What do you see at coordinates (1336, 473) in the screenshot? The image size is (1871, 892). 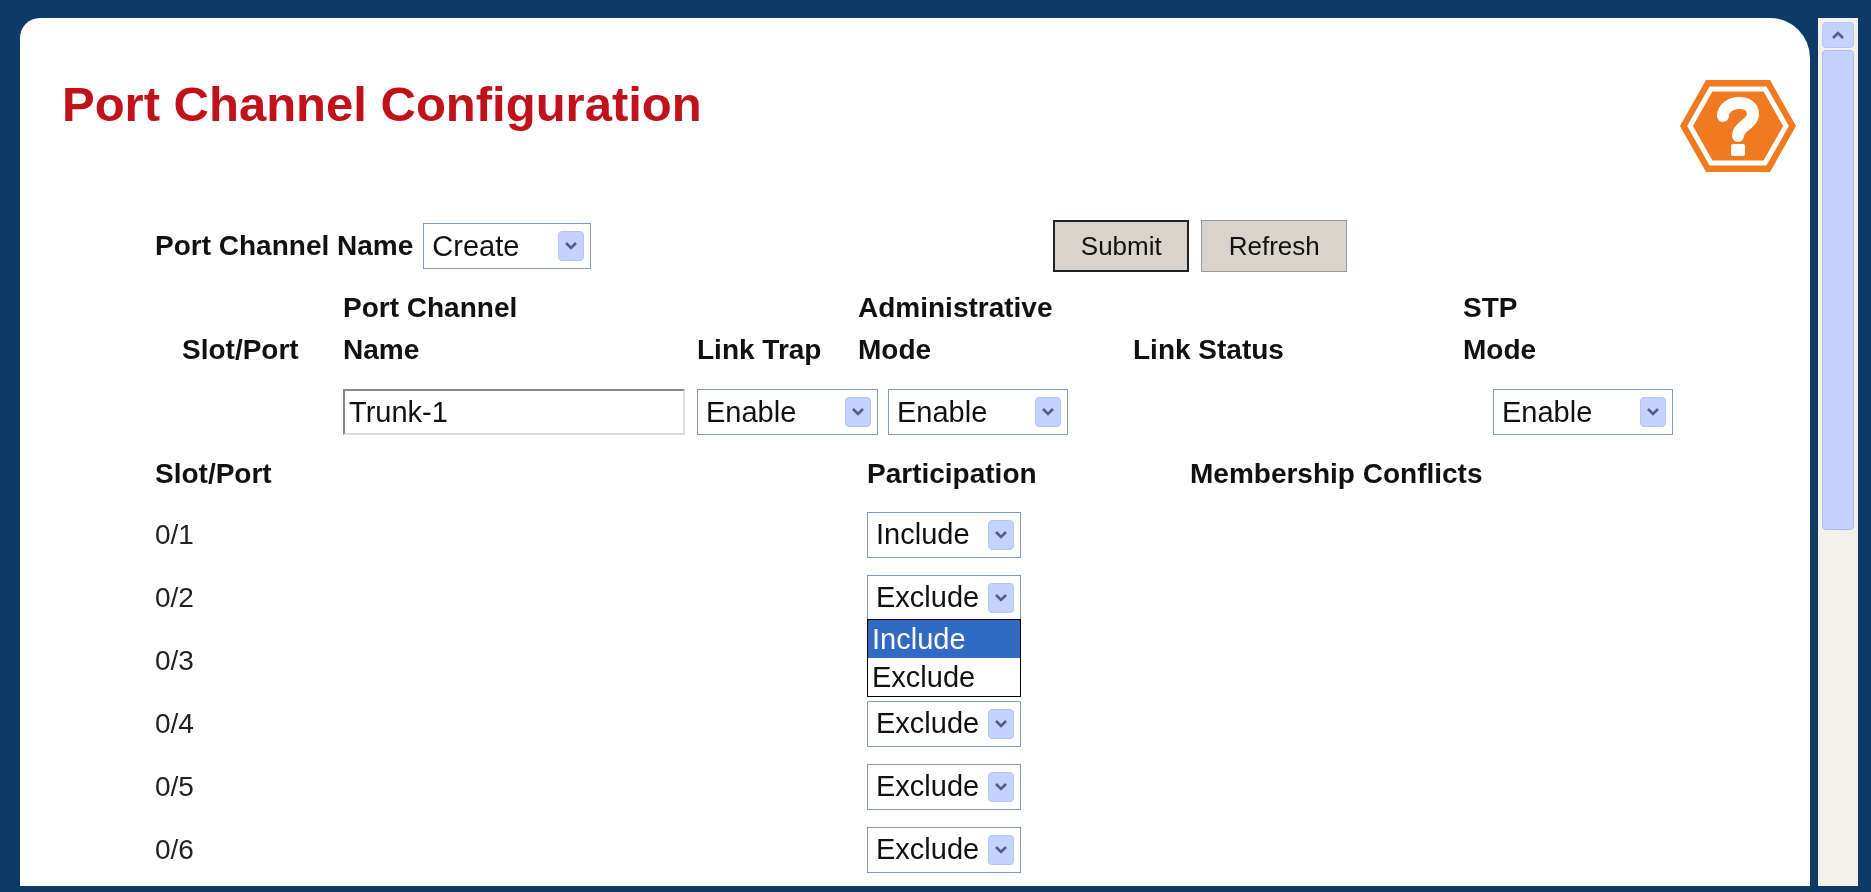 I see `column-header: Membership Conflicts` at bounding box center [1336, 473].